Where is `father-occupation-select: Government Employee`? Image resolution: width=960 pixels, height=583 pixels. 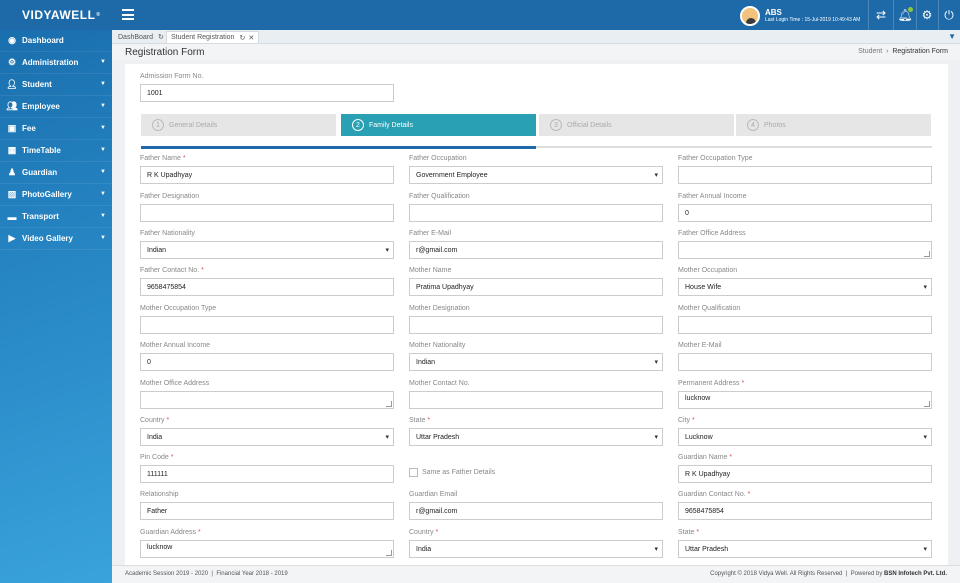 father-occupation-select: Government Employee is located at coordinates (536, 175).